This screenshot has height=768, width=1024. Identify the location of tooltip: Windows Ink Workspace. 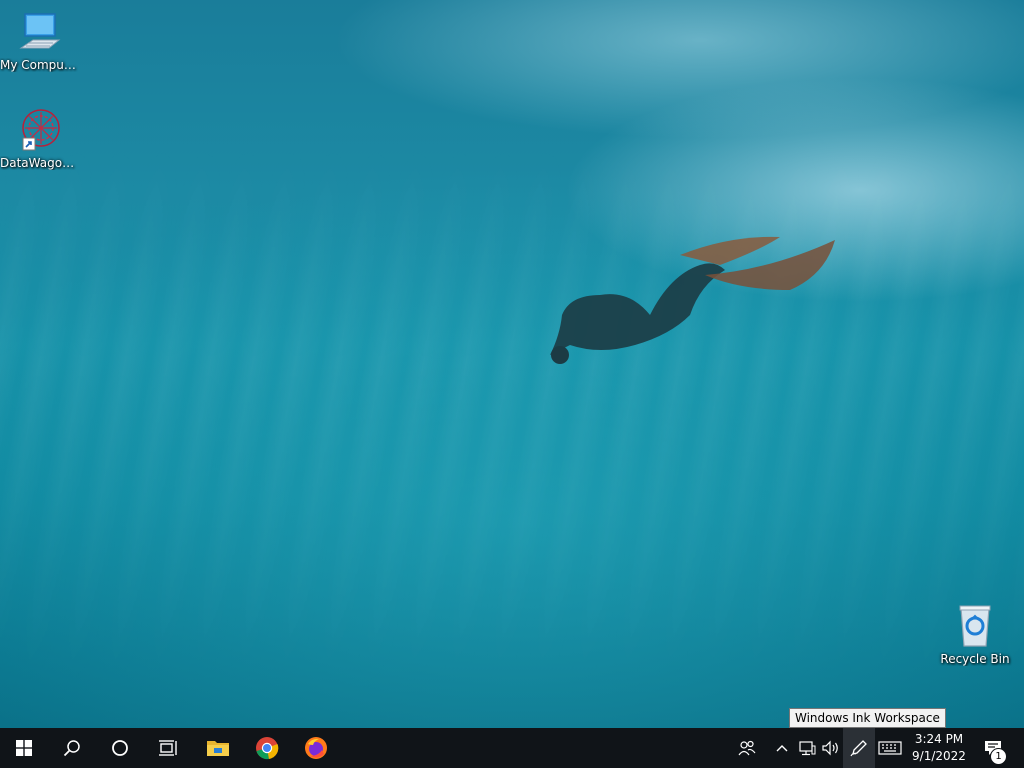
(867, 718).